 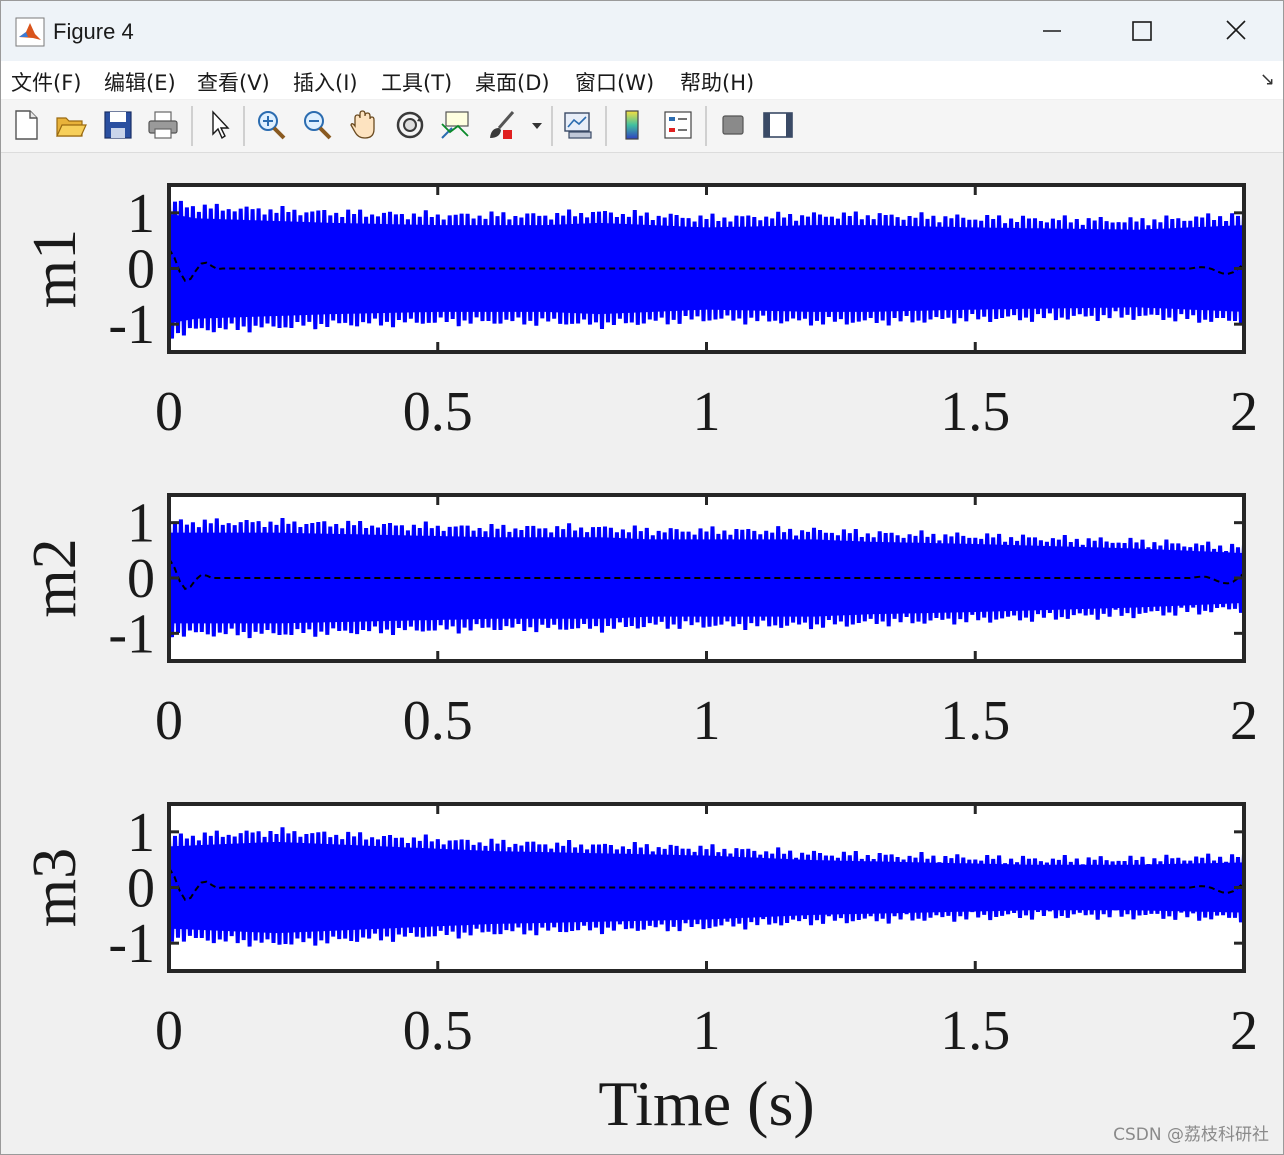 I want to click on pointer-icon, so click(x=220, y=125).